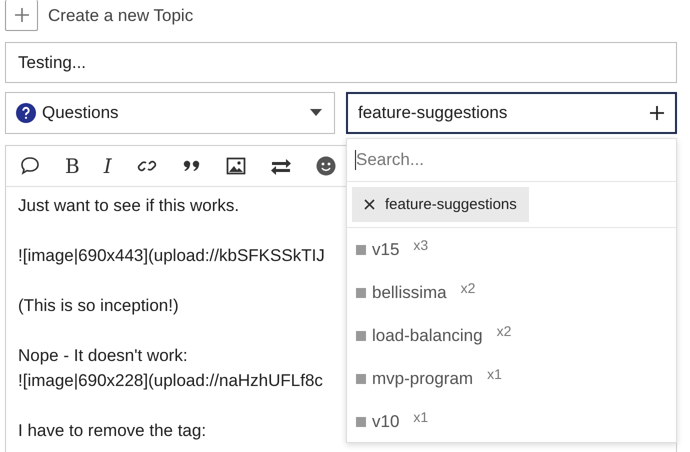  I want to click on editor-text: Nope - It doesn't work:, so click(103, 356).